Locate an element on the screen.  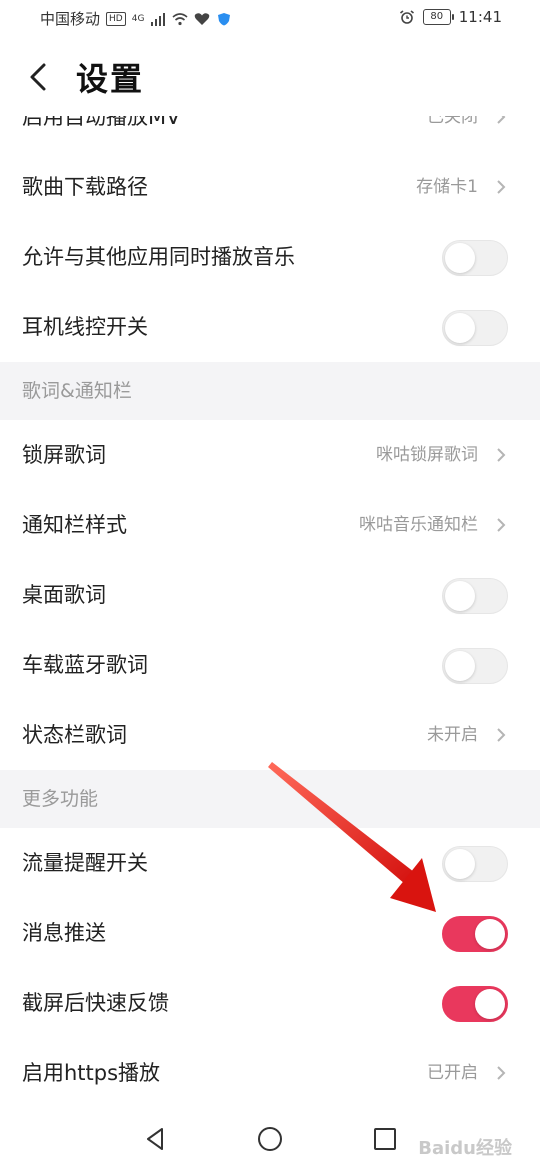
row-inner: 启用自动播放MV 已关闭 is located at coordinates (270, 134).